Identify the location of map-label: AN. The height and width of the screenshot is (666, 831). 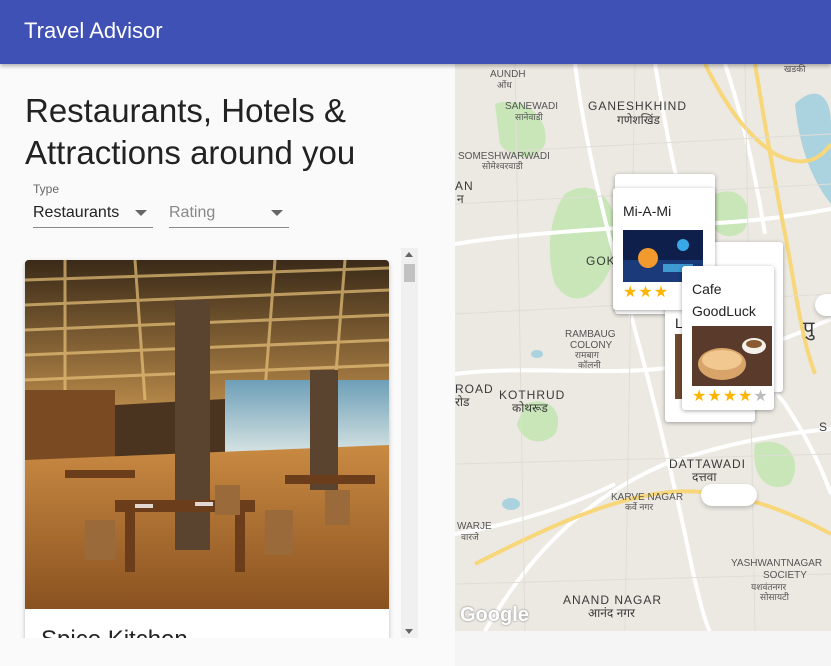
(464, 186).